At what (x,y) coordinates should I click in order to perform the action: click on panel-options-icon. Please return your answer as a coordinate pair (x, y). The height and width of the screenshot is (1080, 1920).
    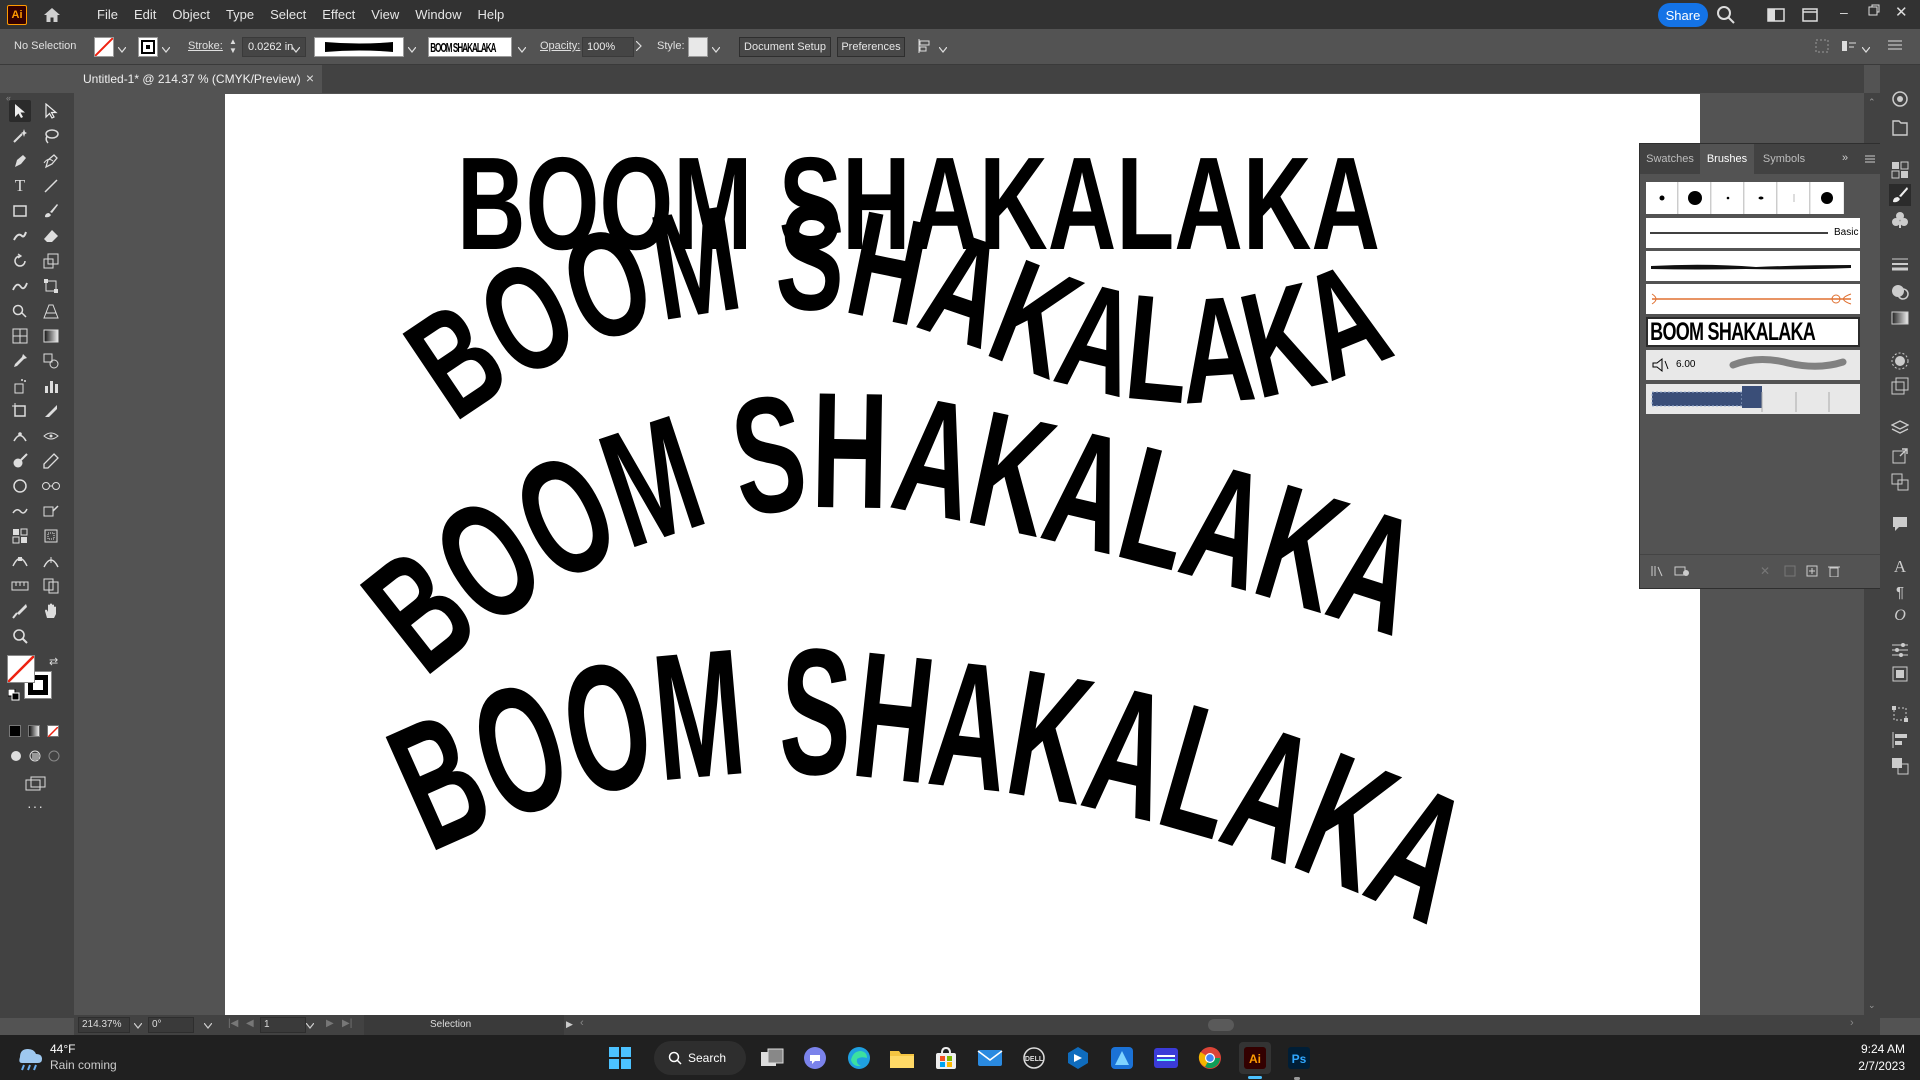
    Looking at the image, I should click on (1849, 47).